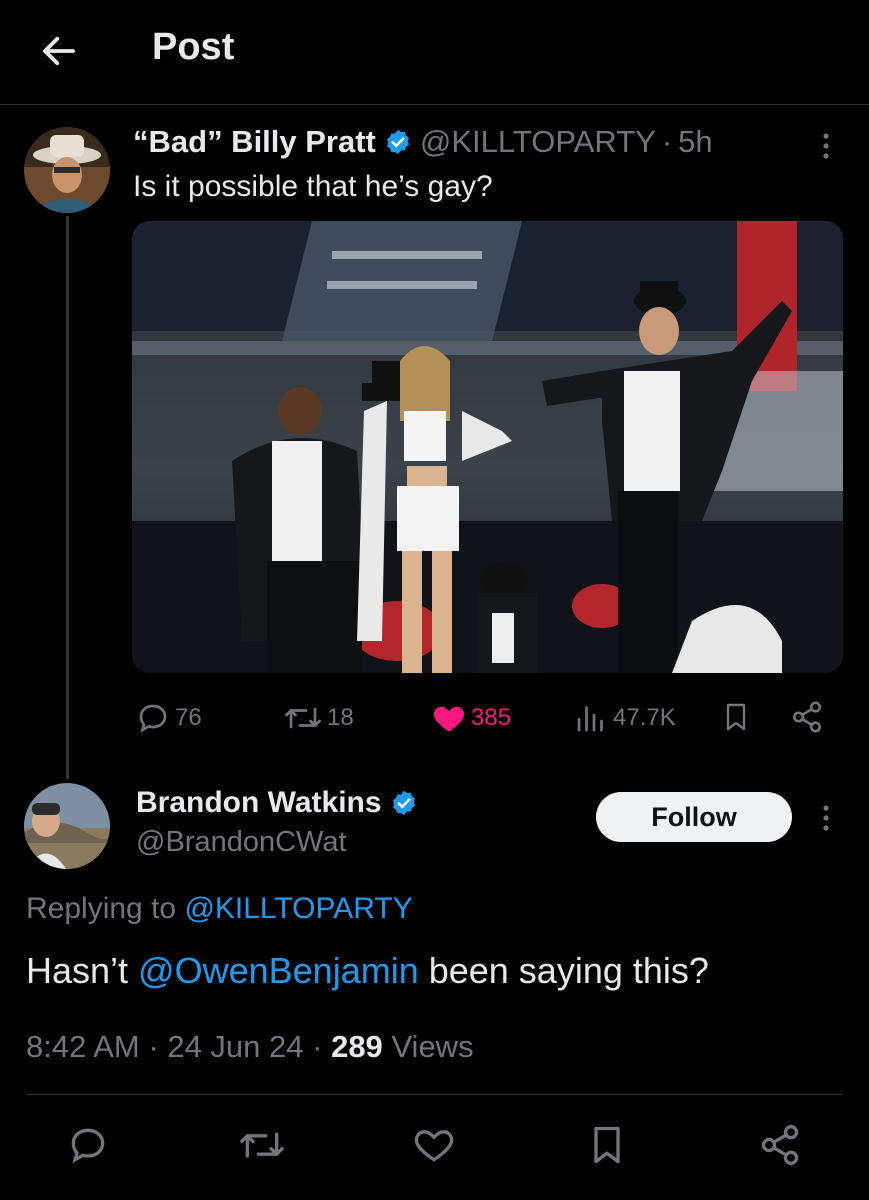  I want to click on replying-to-line: Replying to @KILLTOPARTY, so click(219, 909).